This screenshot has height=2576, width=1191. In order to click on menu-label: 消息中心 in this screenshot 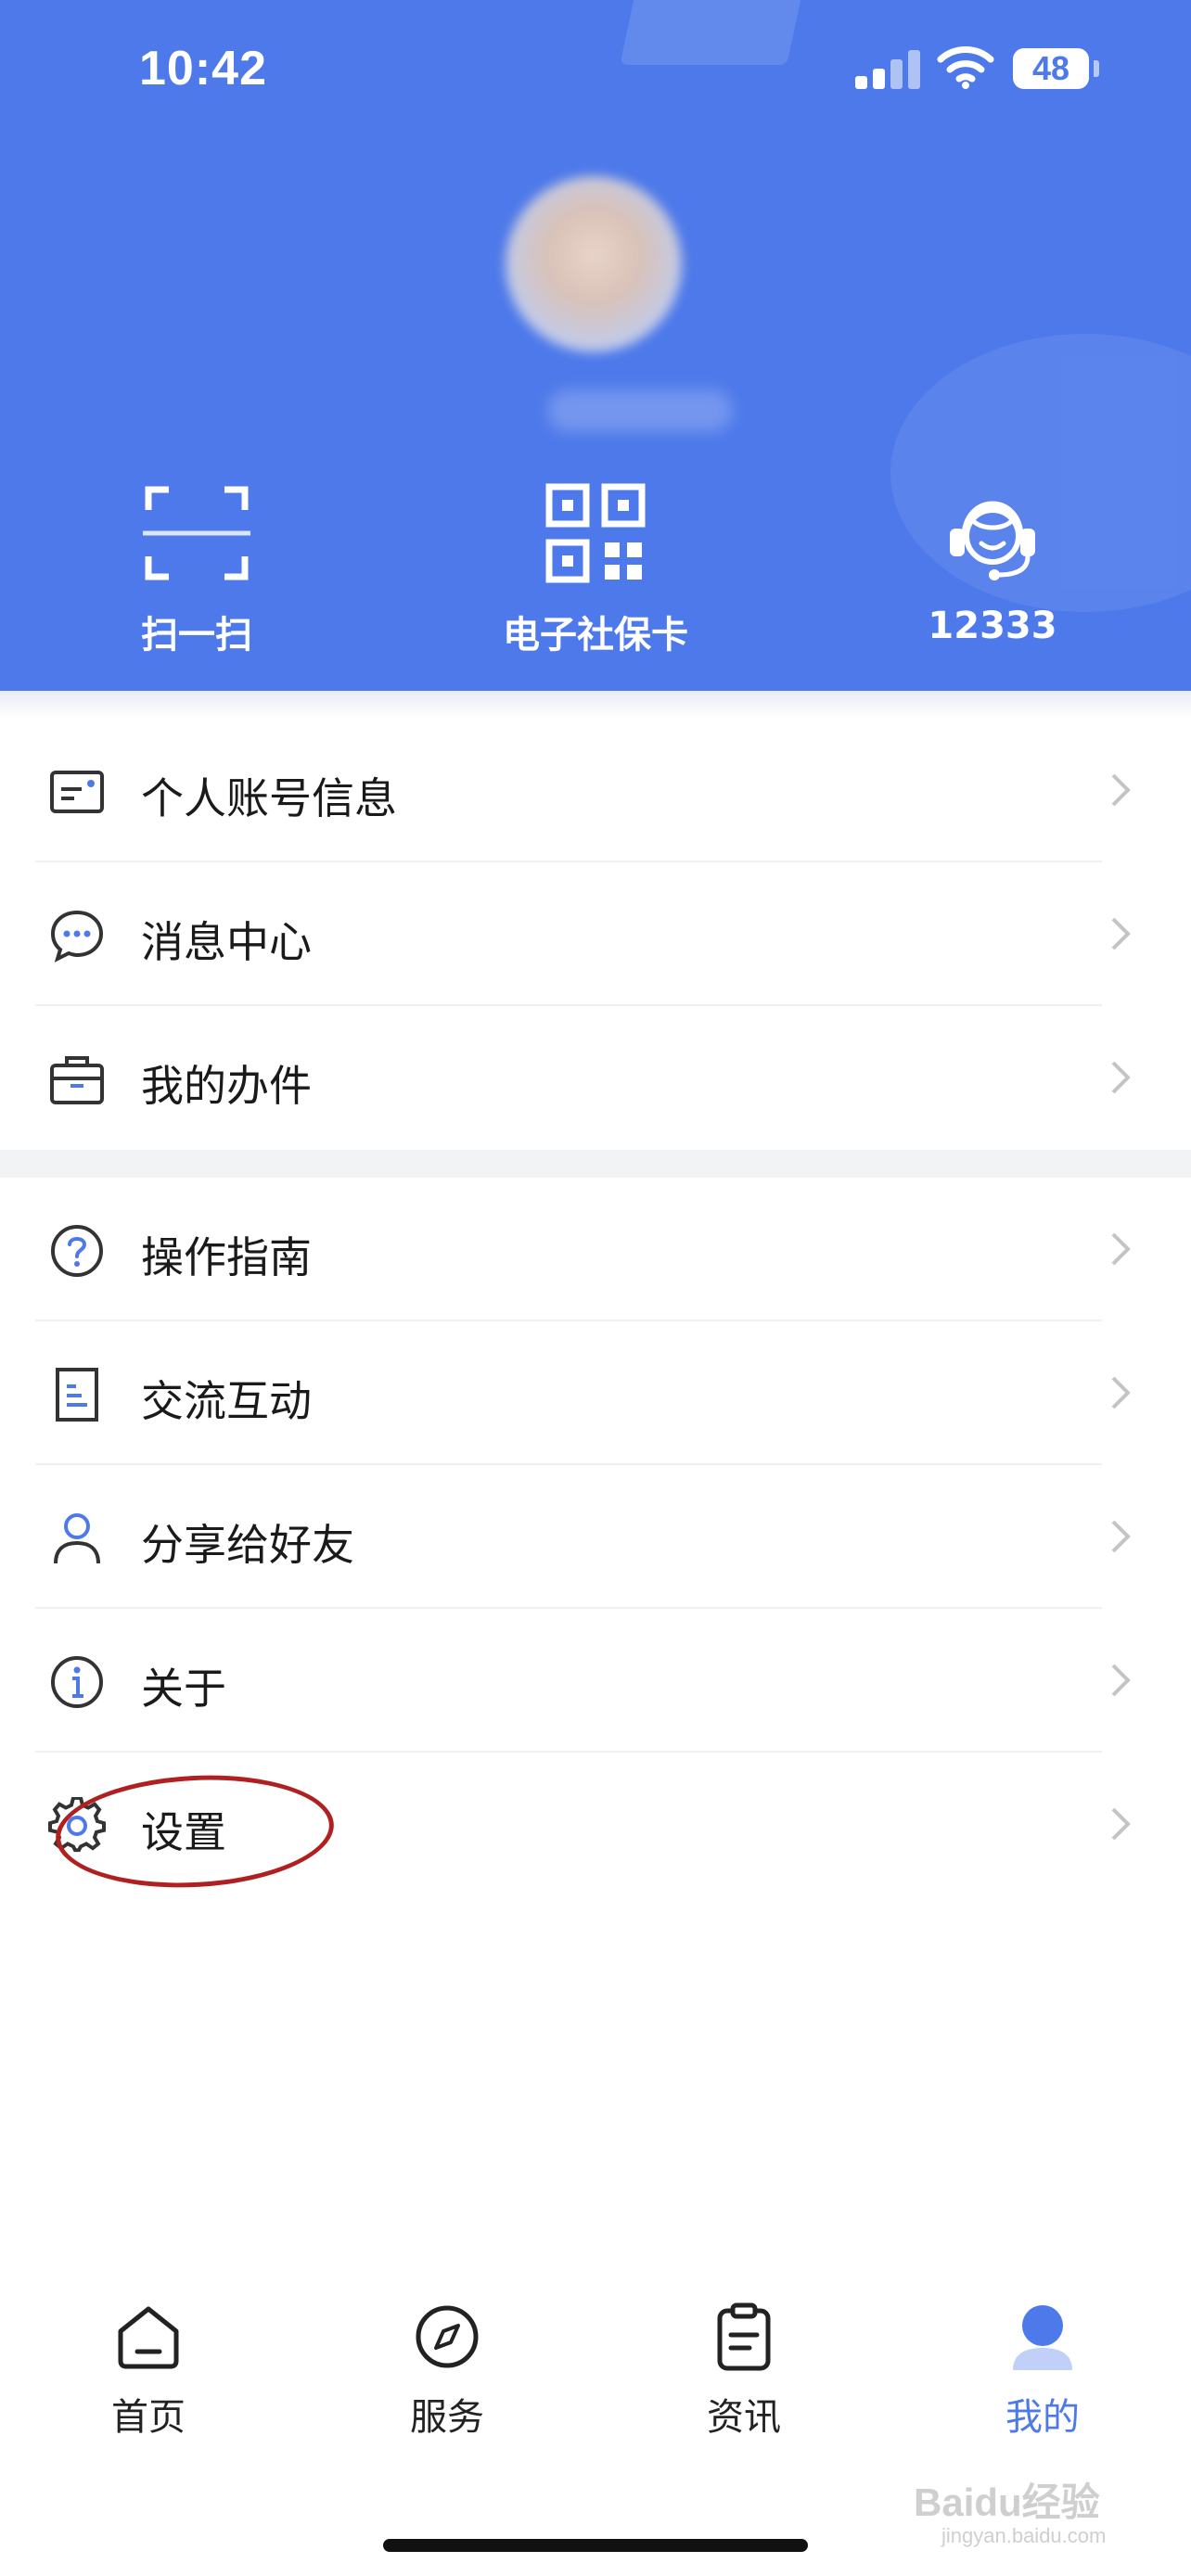, I will do `click(226, 942)`.